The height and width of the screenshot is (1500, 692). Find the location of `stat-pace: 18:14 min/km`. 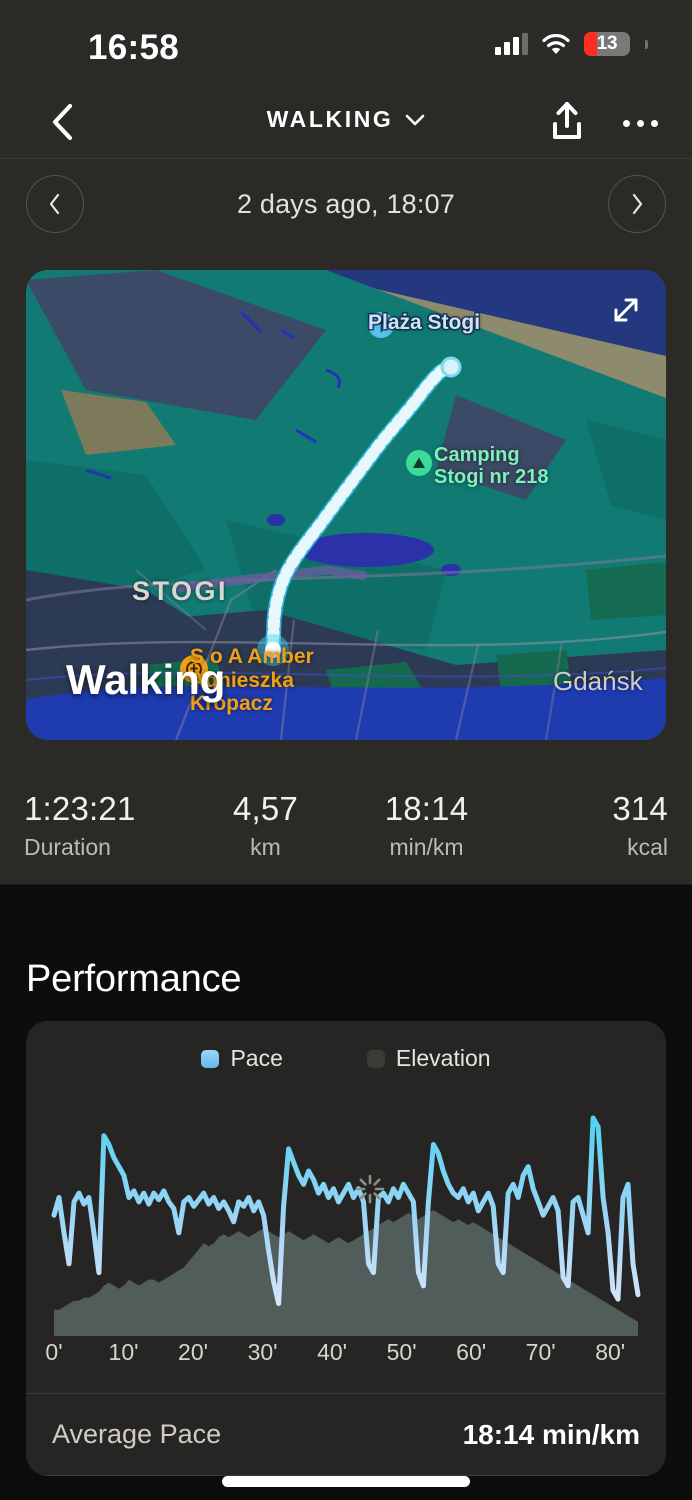

stat-pace: 18:14 min/km is located at coordinates (426, 825).